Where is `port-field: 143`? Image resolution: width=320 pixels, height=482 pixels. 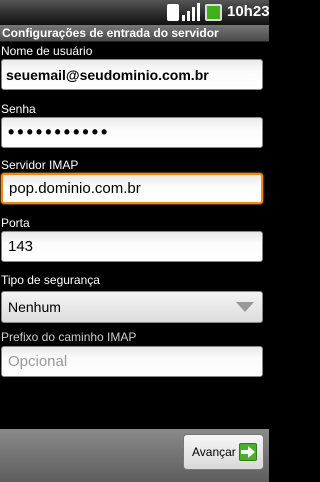
port-field: 143 is located at coordinates (132, 246).